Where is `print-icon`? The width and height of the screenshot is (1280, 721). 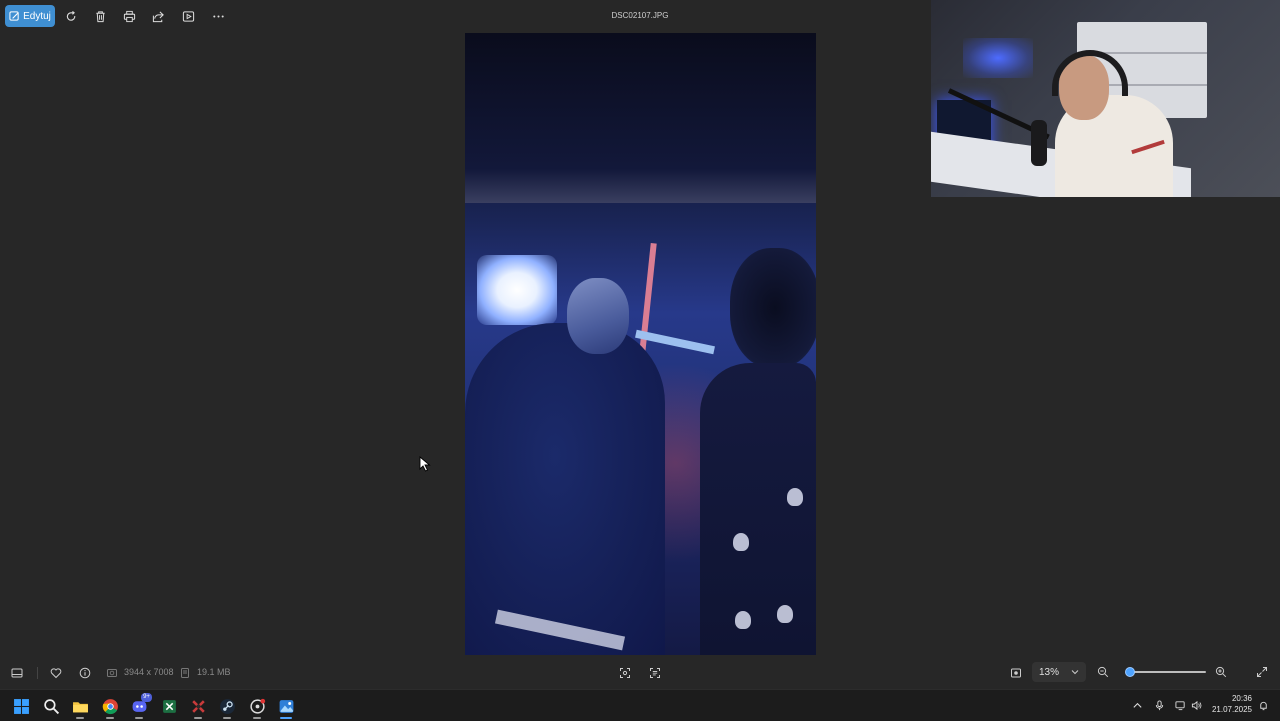 print-icon is located at coordinates (129, 16).